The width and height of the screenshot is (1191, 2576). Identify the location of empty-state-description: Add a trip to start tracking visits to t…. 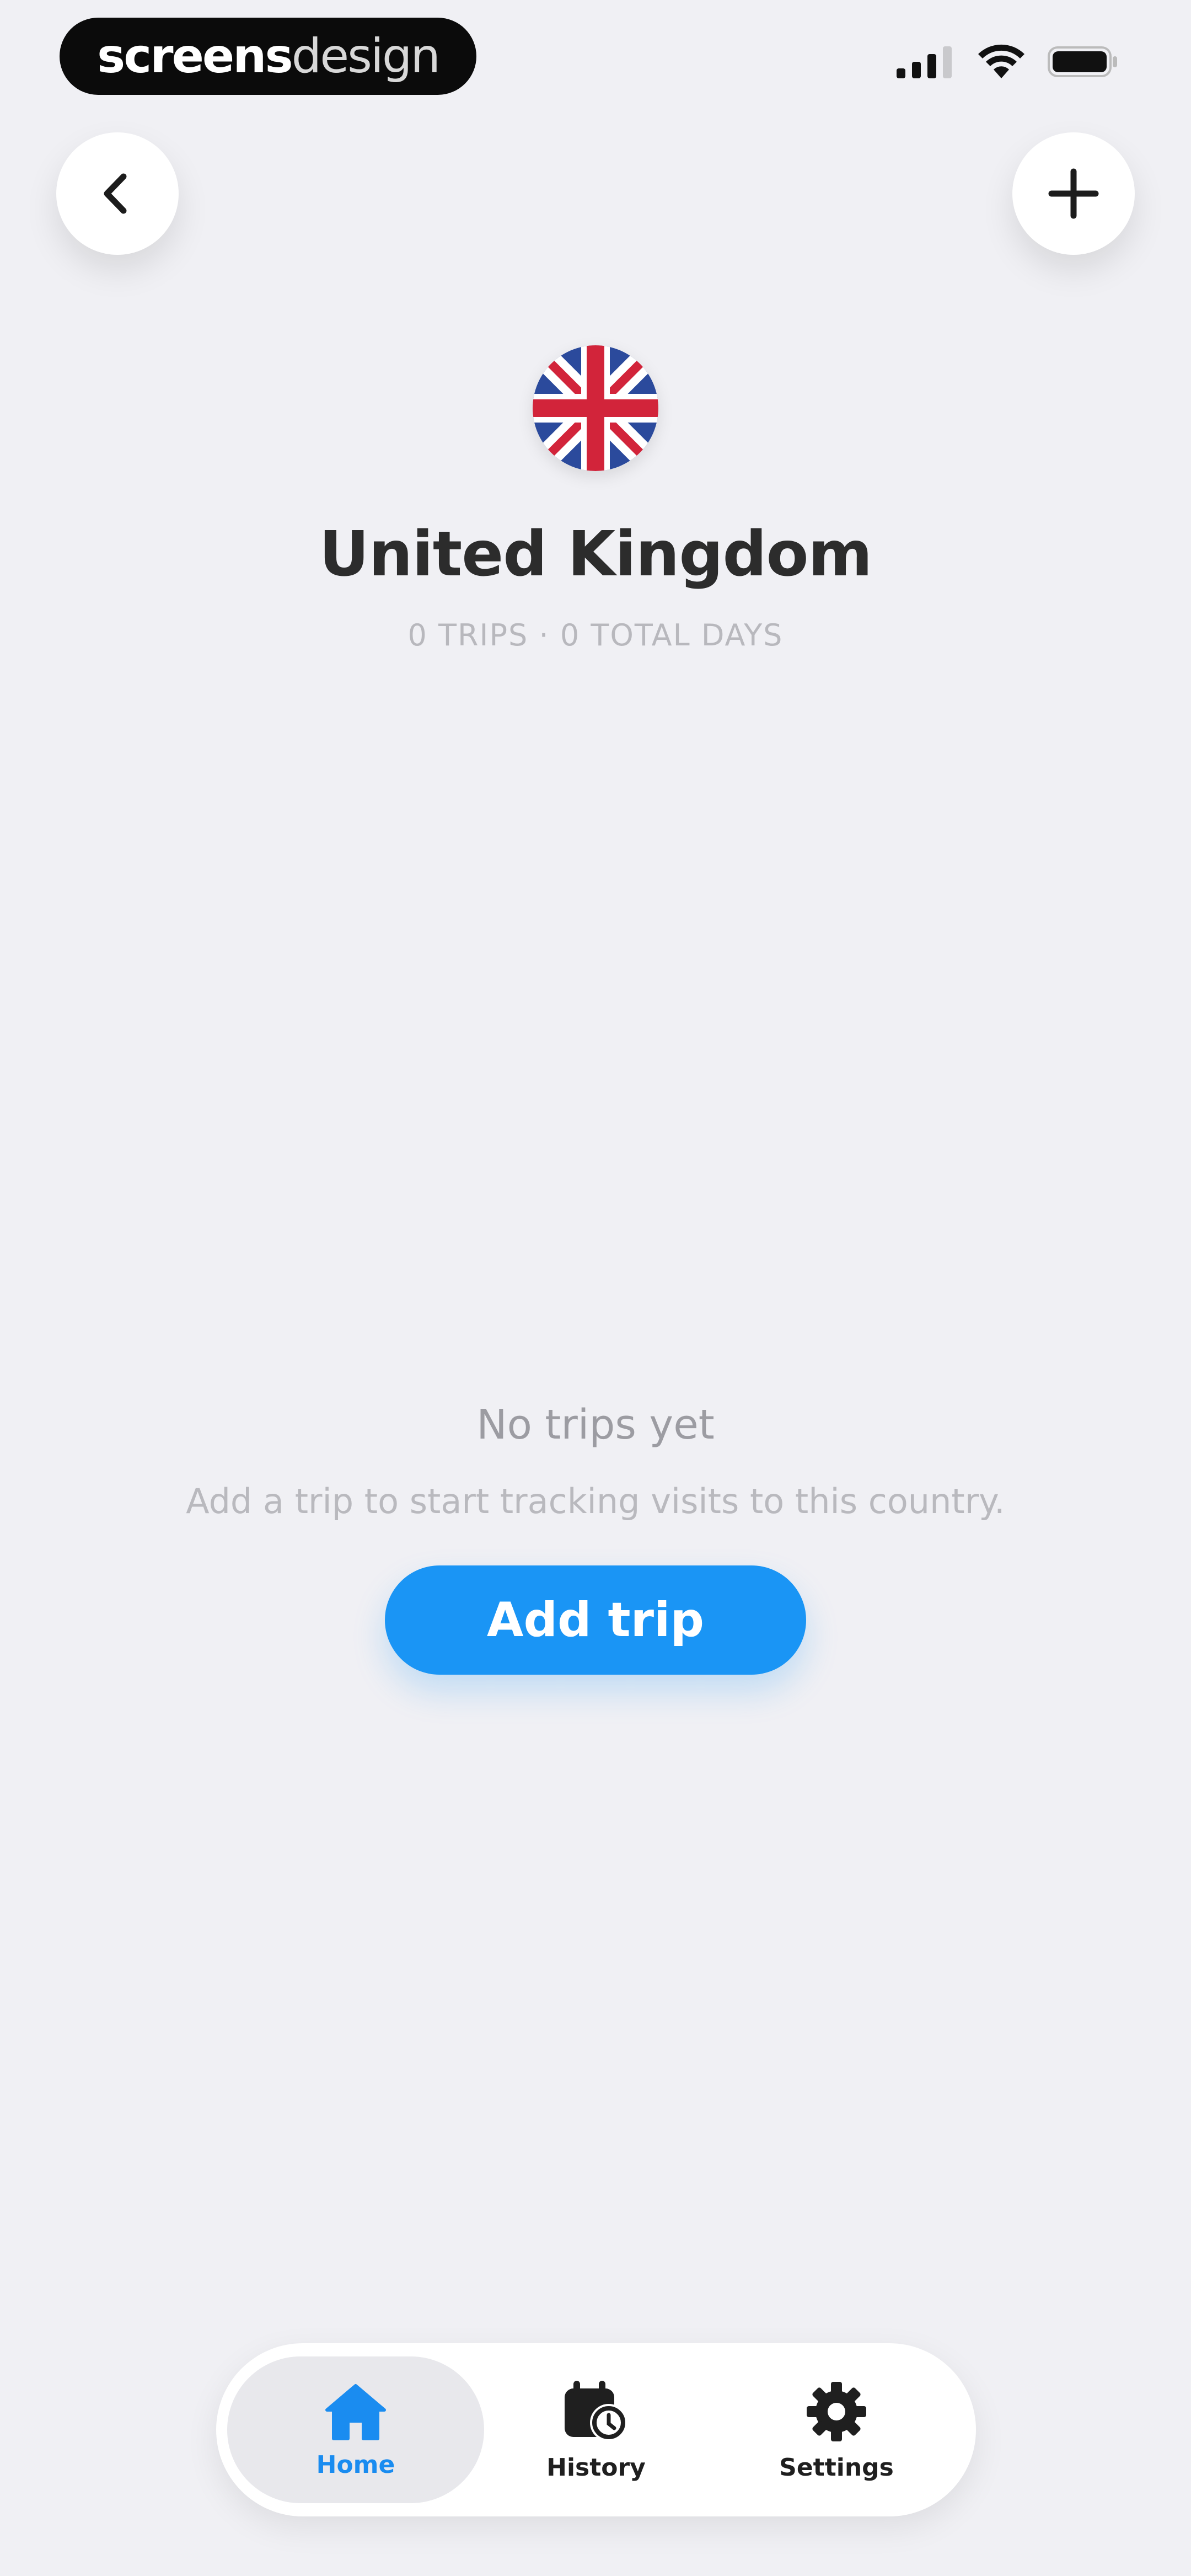
(595, 1501).